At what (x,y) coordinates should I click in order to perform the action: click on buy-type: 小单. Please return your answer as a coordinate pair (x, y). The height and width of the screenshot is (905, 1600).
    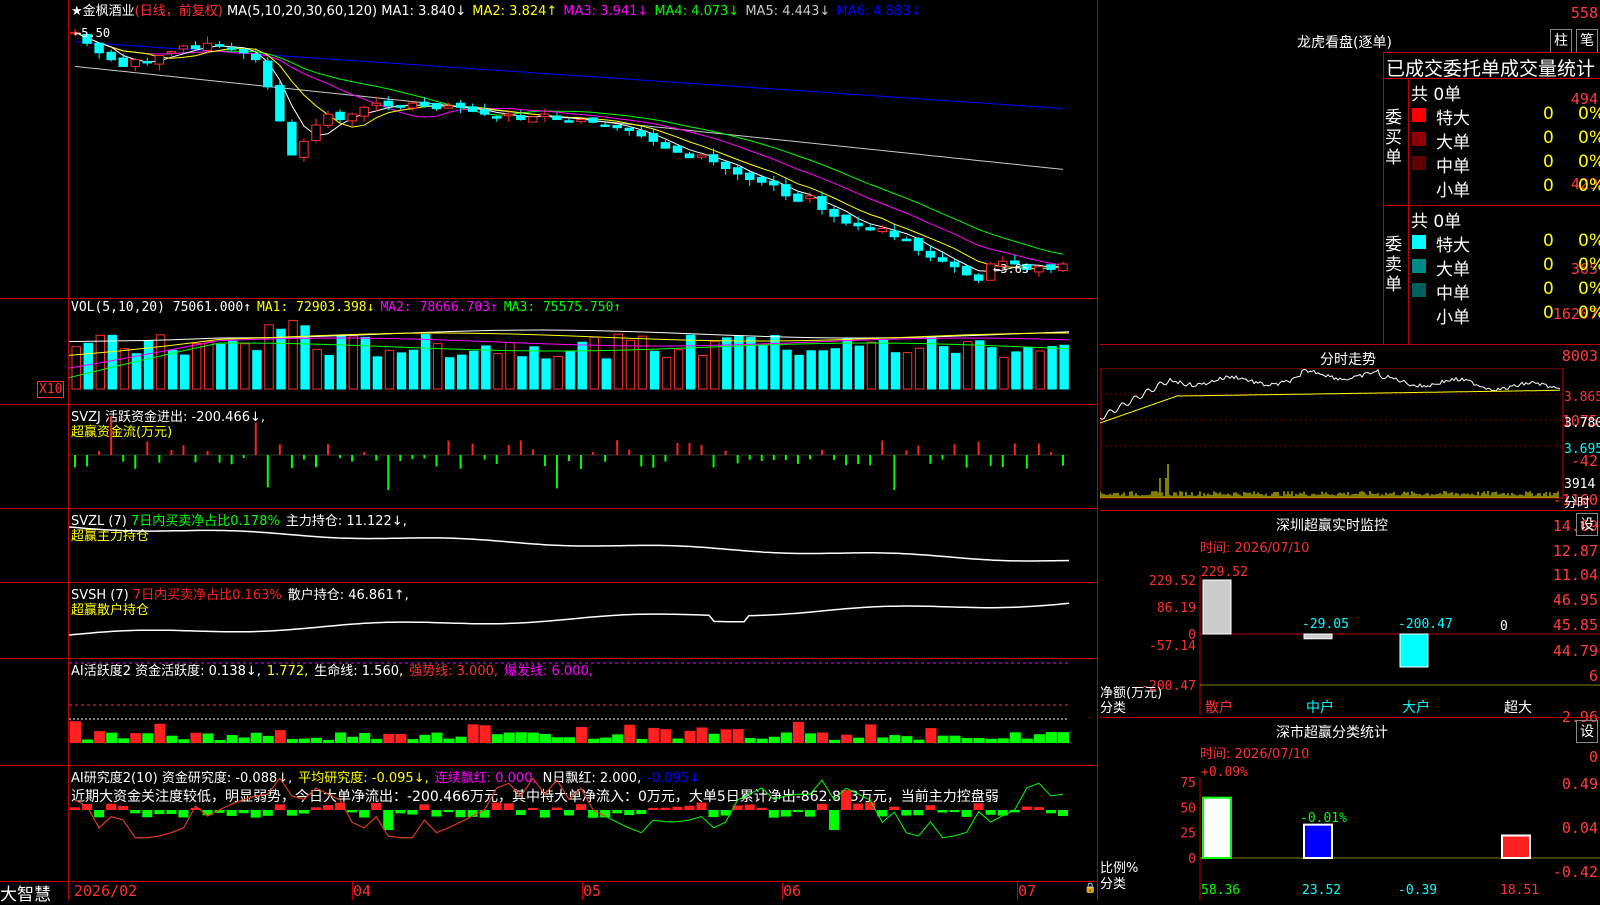
    Looking at the image, I should click on (1453, 191).